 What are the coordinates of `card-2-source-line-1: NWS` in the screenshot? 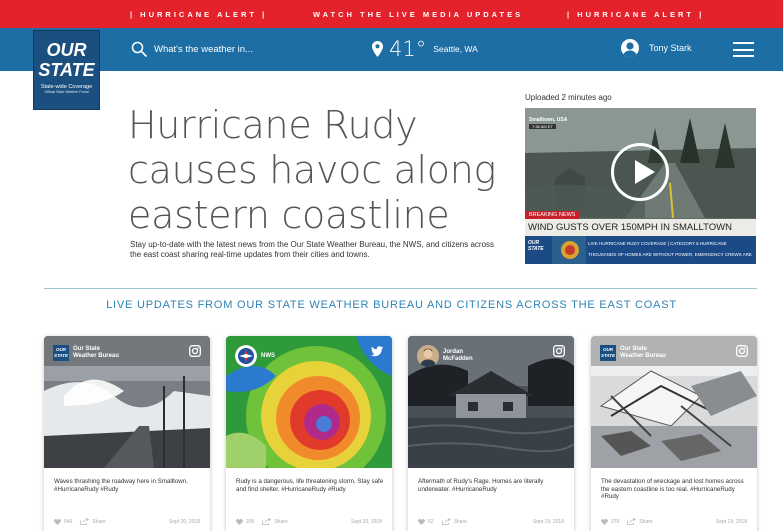 It's located at (268, 355).